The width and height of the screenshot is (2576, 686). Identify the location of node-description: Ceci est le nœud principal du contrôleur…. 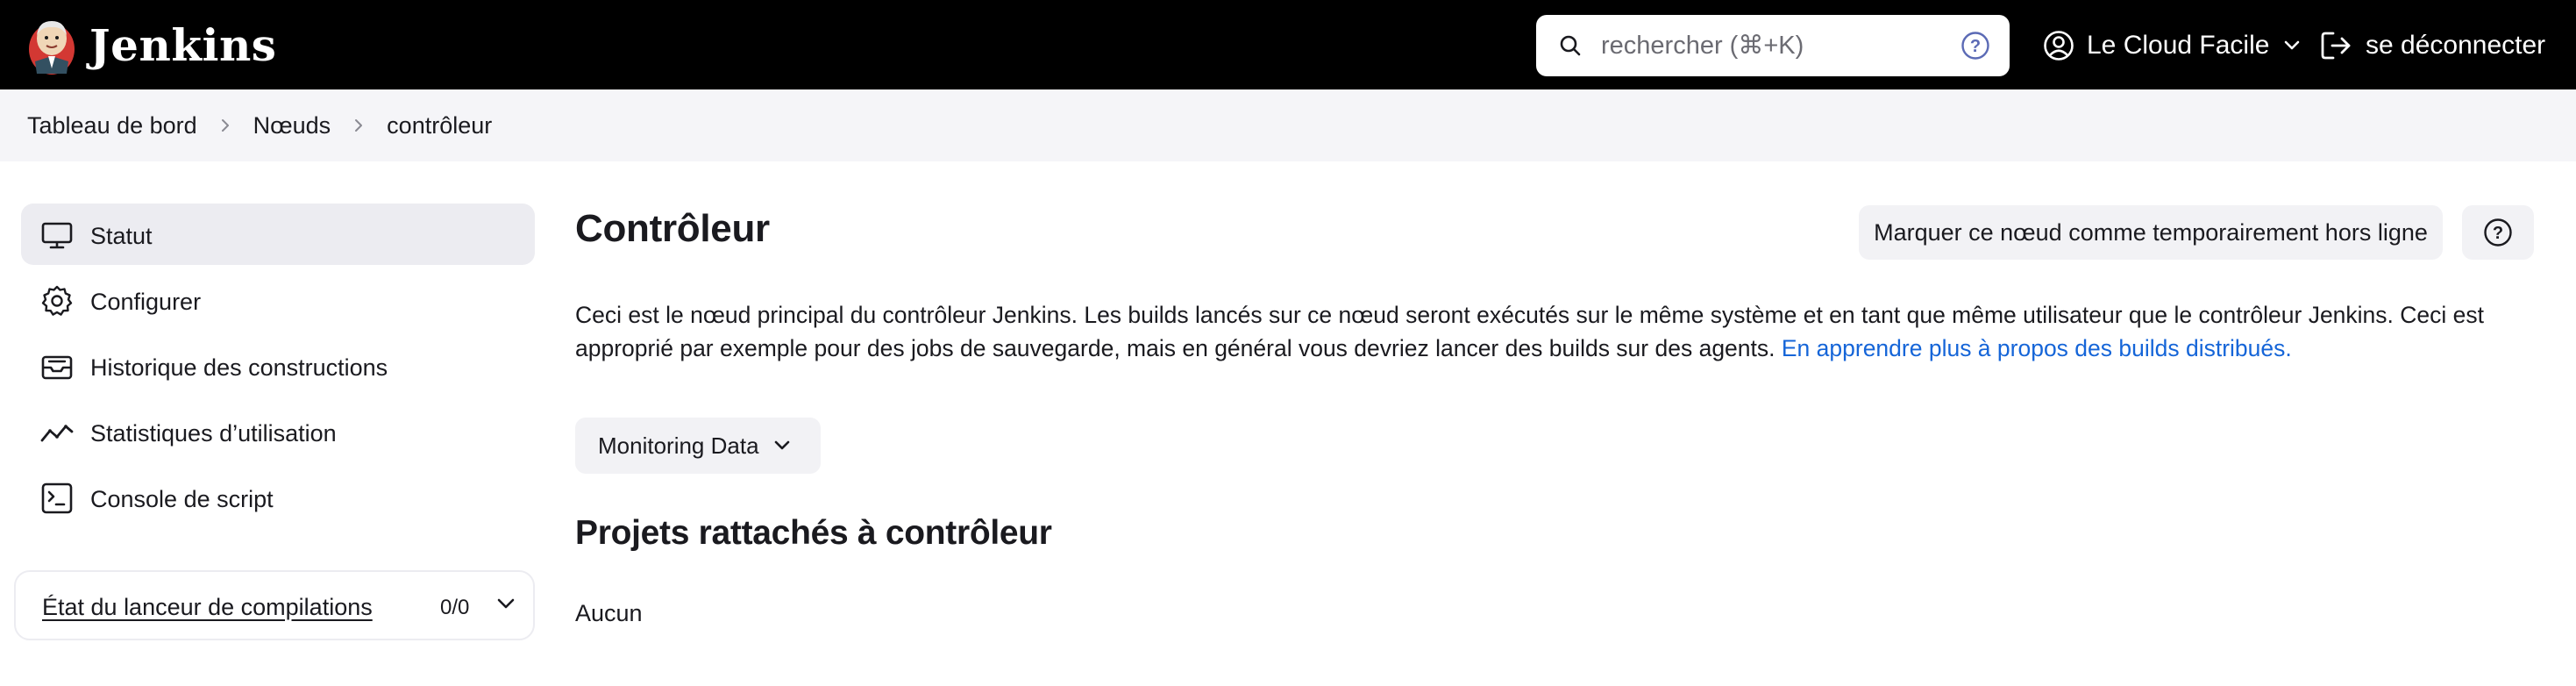
(1552, 331).